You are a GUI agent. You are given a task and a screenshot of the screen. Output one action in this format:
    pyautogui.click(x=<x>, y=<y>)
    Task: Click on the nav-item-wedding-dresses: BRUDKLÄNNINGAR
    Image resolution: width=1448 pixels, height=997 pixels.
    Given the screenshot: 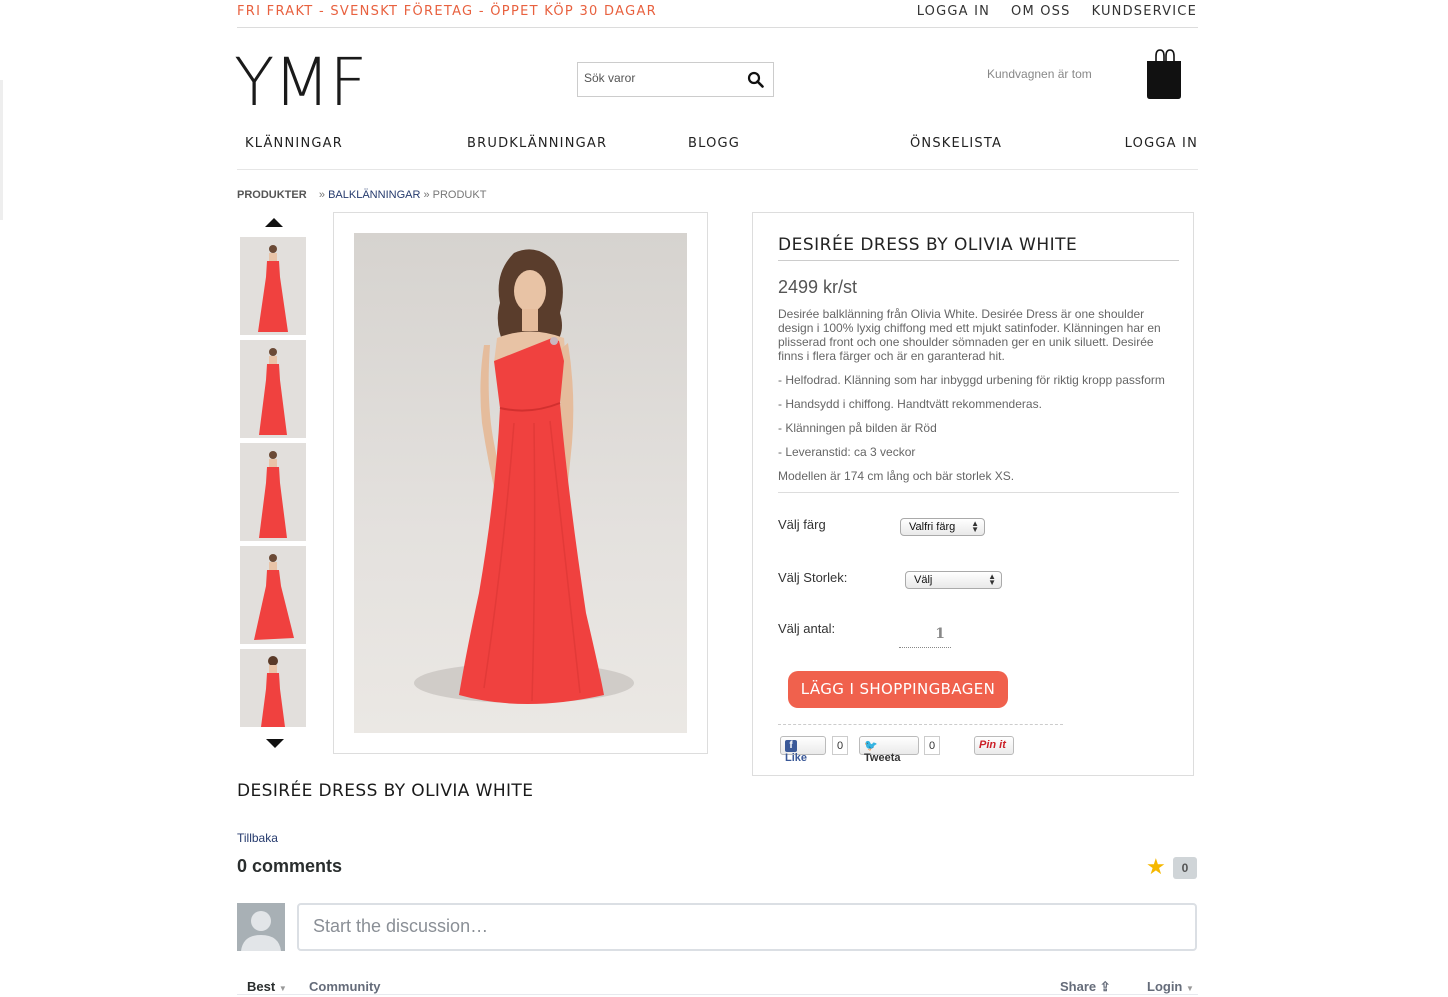 What is the action you would take?
    pyautogui.click(x=537, y=143)
    